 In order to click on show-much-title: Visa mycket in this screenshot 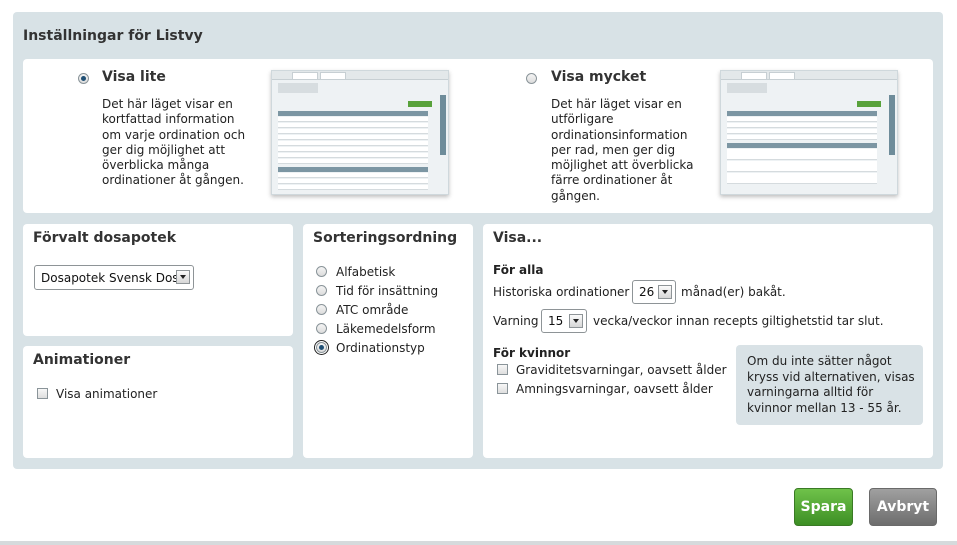, I will do `click(598, 77)`.